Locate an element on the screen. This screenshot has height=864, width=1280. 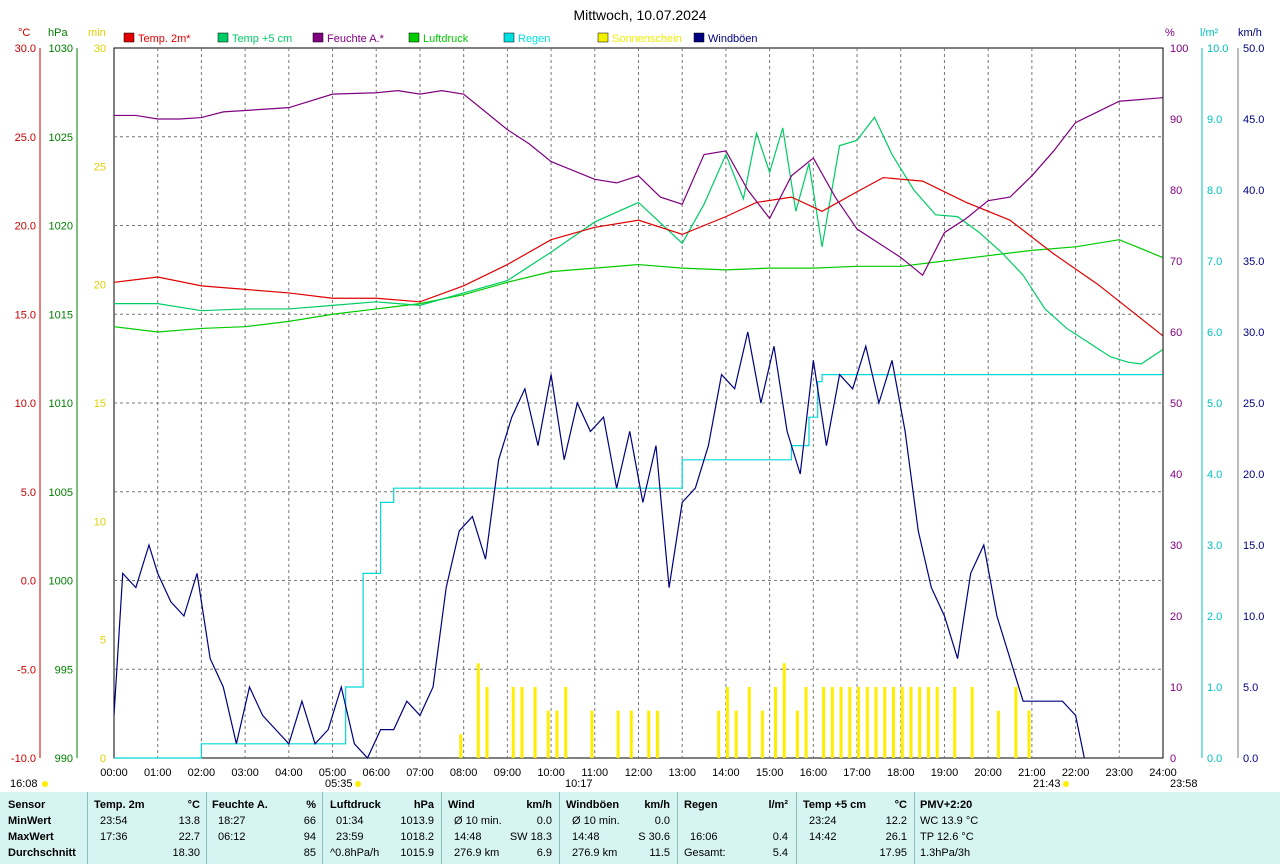
x-tick-label: 18:00 is located at coordinates (901, 773).